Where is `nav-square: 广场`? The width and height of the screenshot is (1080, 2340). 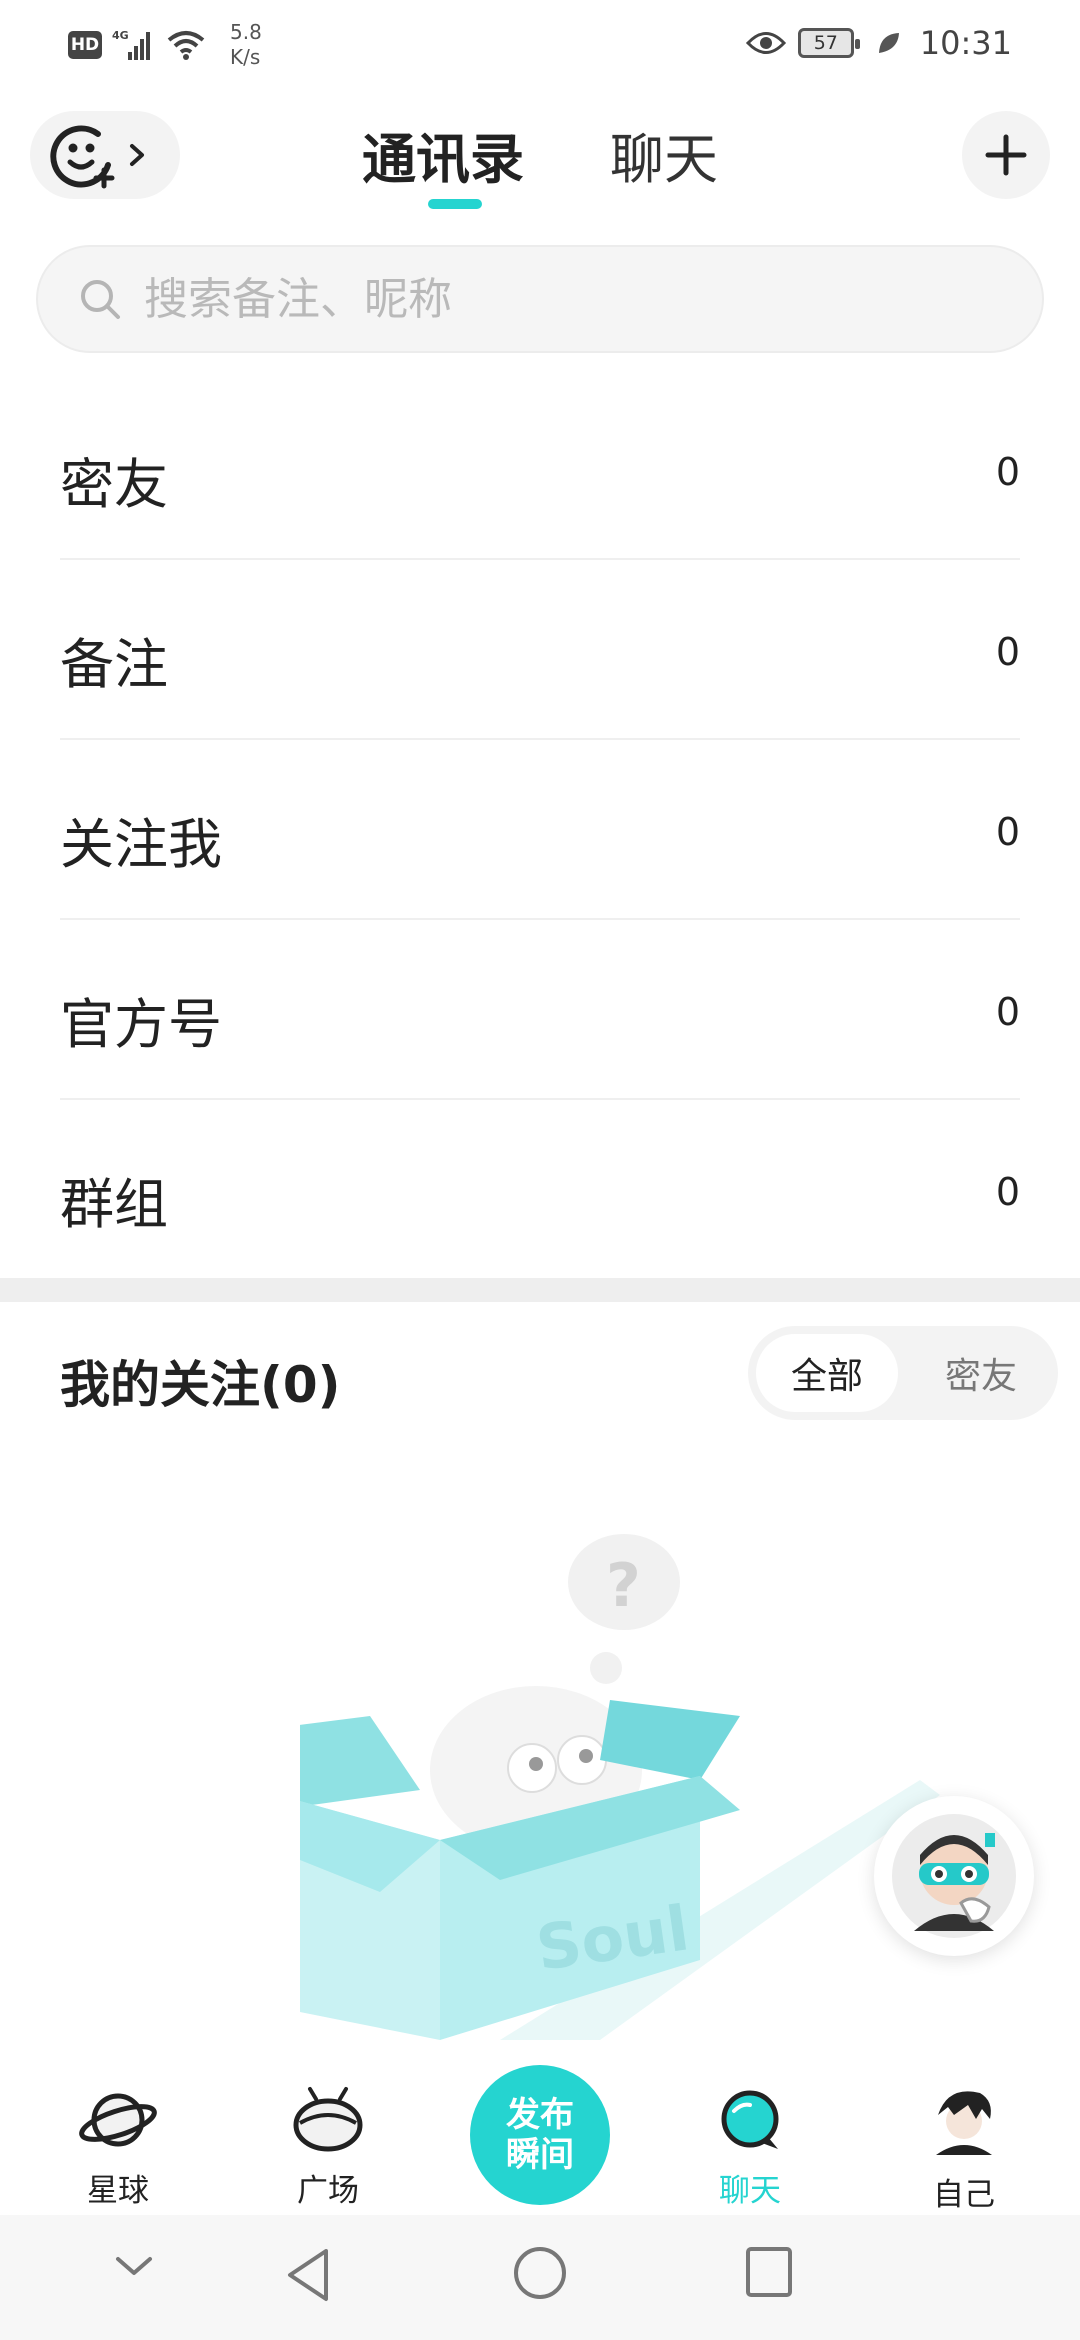 nav-square: 广场 is located at coordinates (328, 2147).